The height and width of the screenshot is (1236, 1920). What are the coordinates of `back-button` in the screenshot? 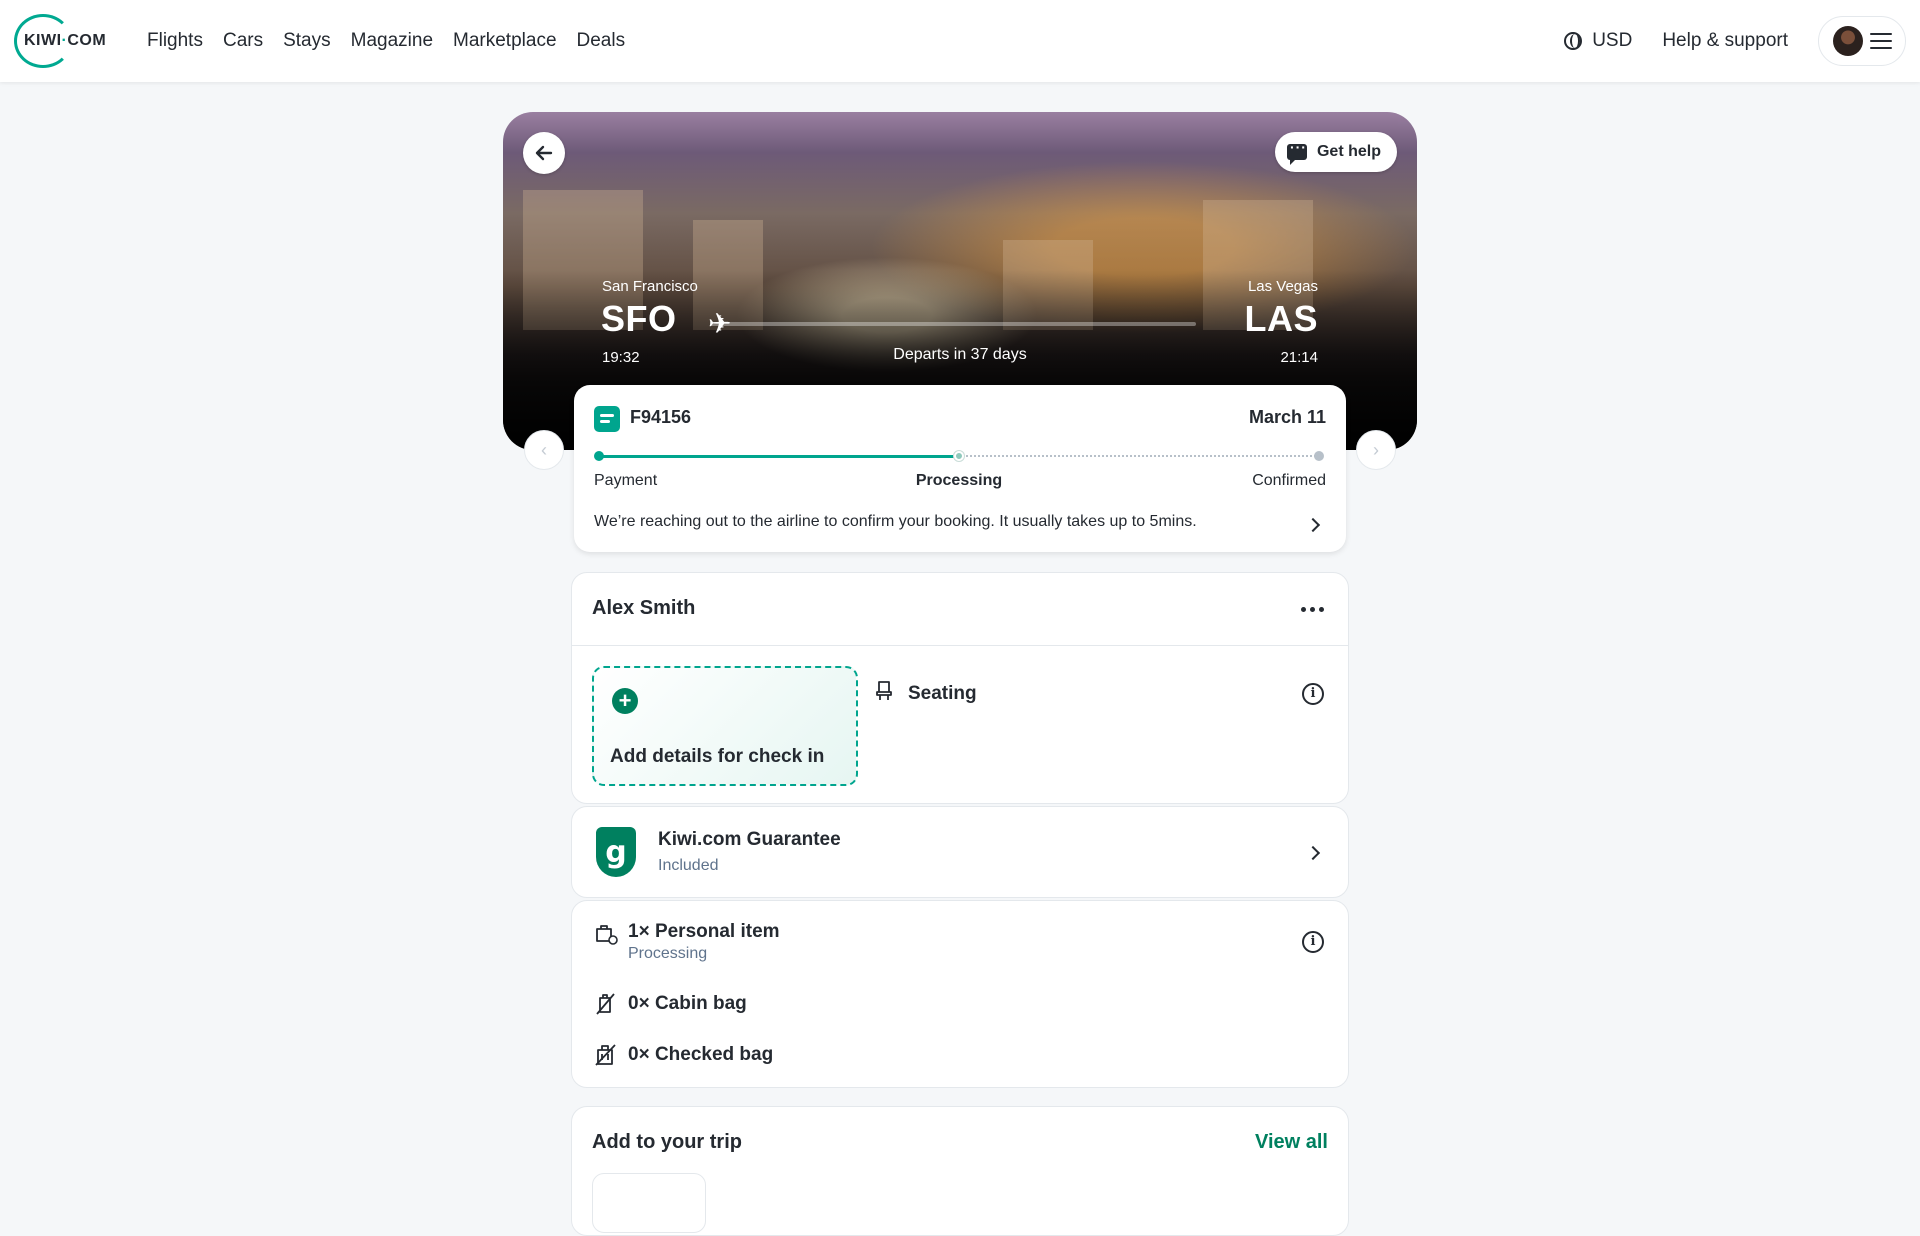 It's located at (544, 153).